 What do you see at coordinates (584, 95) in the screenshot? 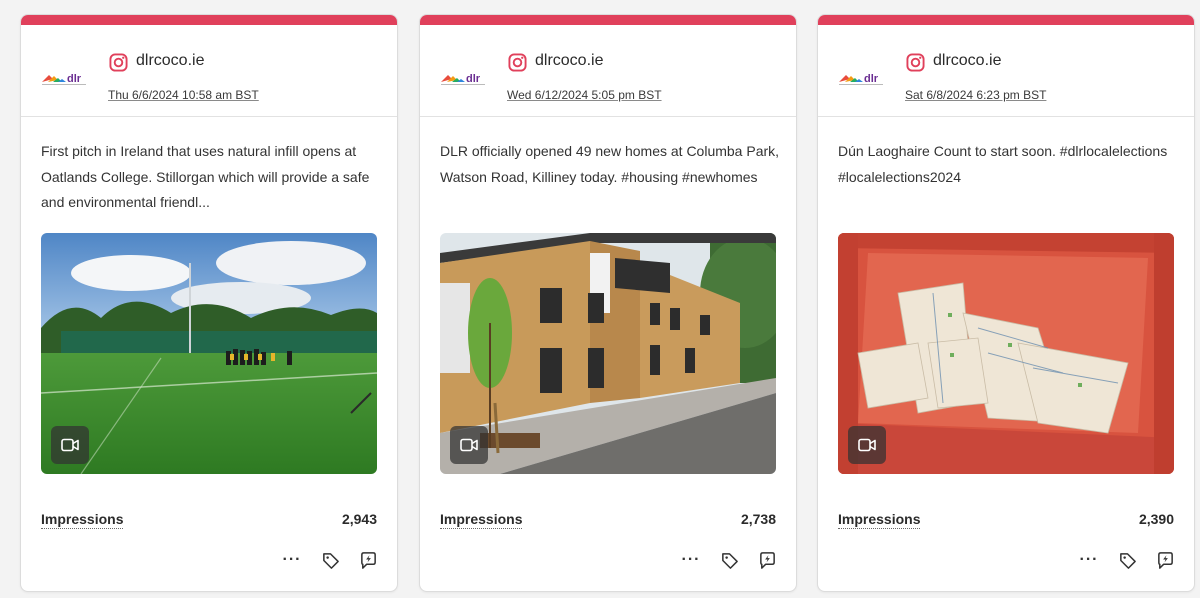
I see `post-date-link: Wed 6/12/2024 5:05 pm BST` at bounding box center [584, 95].